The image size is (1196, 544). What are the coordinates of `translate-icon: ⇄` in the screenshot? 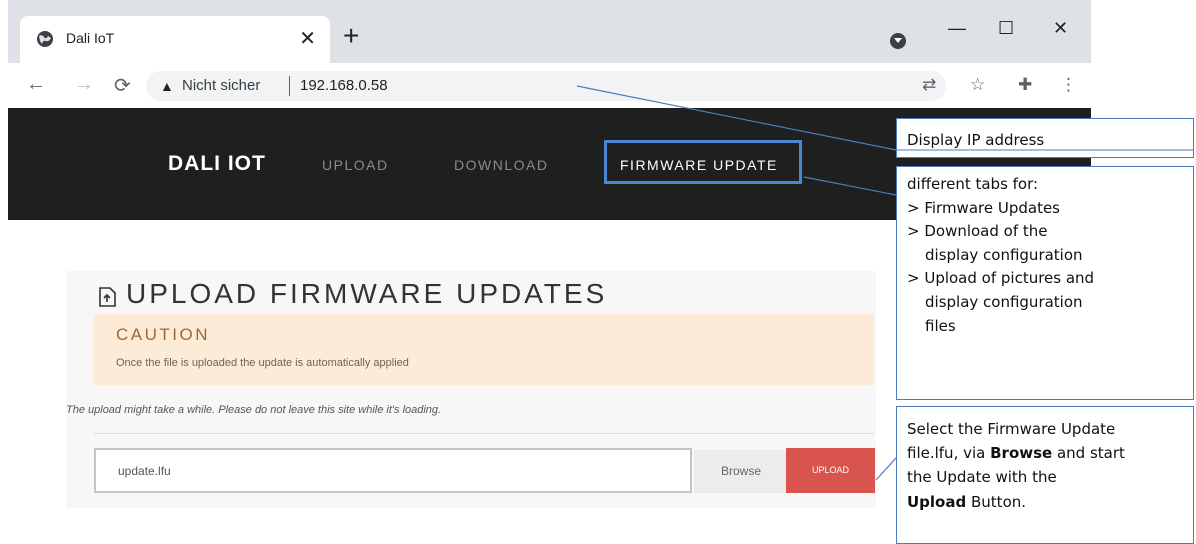 It's located at (929, 85).